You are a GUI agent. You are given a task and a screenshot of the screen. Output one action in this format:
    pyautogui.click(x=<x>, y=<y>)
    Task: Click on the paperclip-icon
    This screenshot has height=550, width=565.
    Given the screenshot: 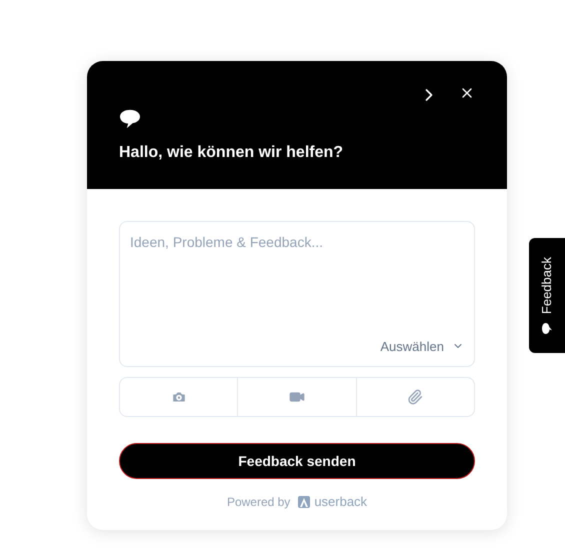 What is the action you would take?
    pyautogui.click(x=415, y=397)
    